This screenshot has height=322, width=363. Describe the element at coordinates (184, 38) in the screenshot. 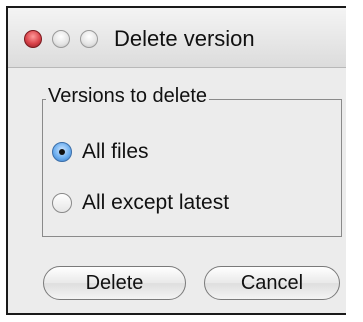

I see `window-title: Delete version` at that location.